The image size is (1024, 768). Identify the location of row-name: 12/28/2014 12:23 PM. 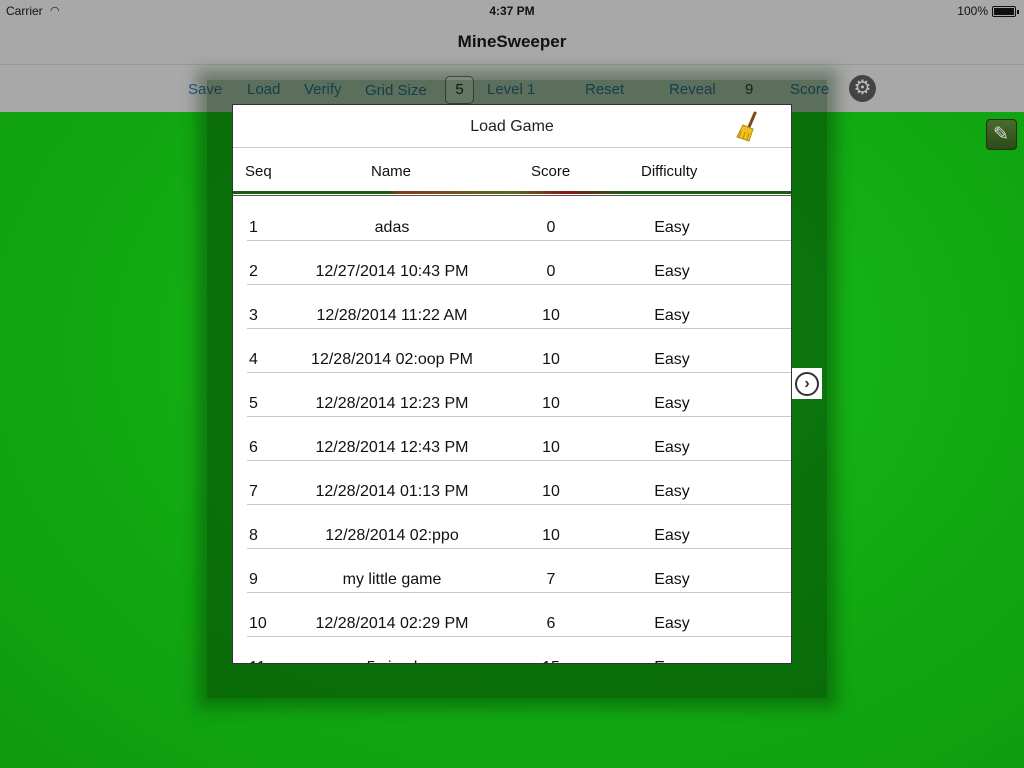
(392, 403).